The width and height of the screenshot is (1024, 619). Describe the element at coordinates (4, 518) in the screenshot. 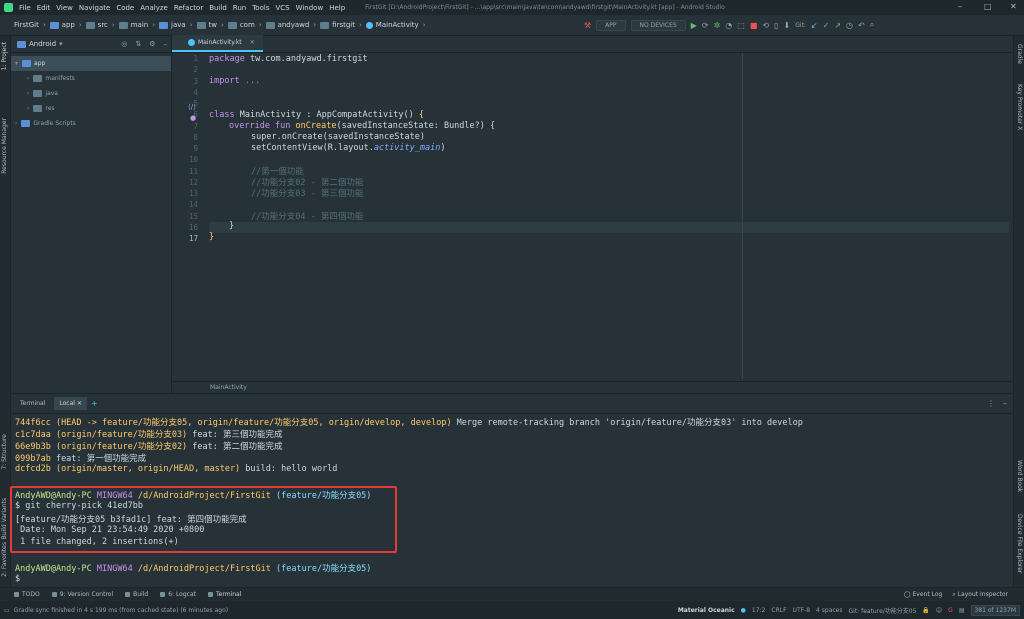

I see `build-variants-tool-tab: Build Variants` at that location.